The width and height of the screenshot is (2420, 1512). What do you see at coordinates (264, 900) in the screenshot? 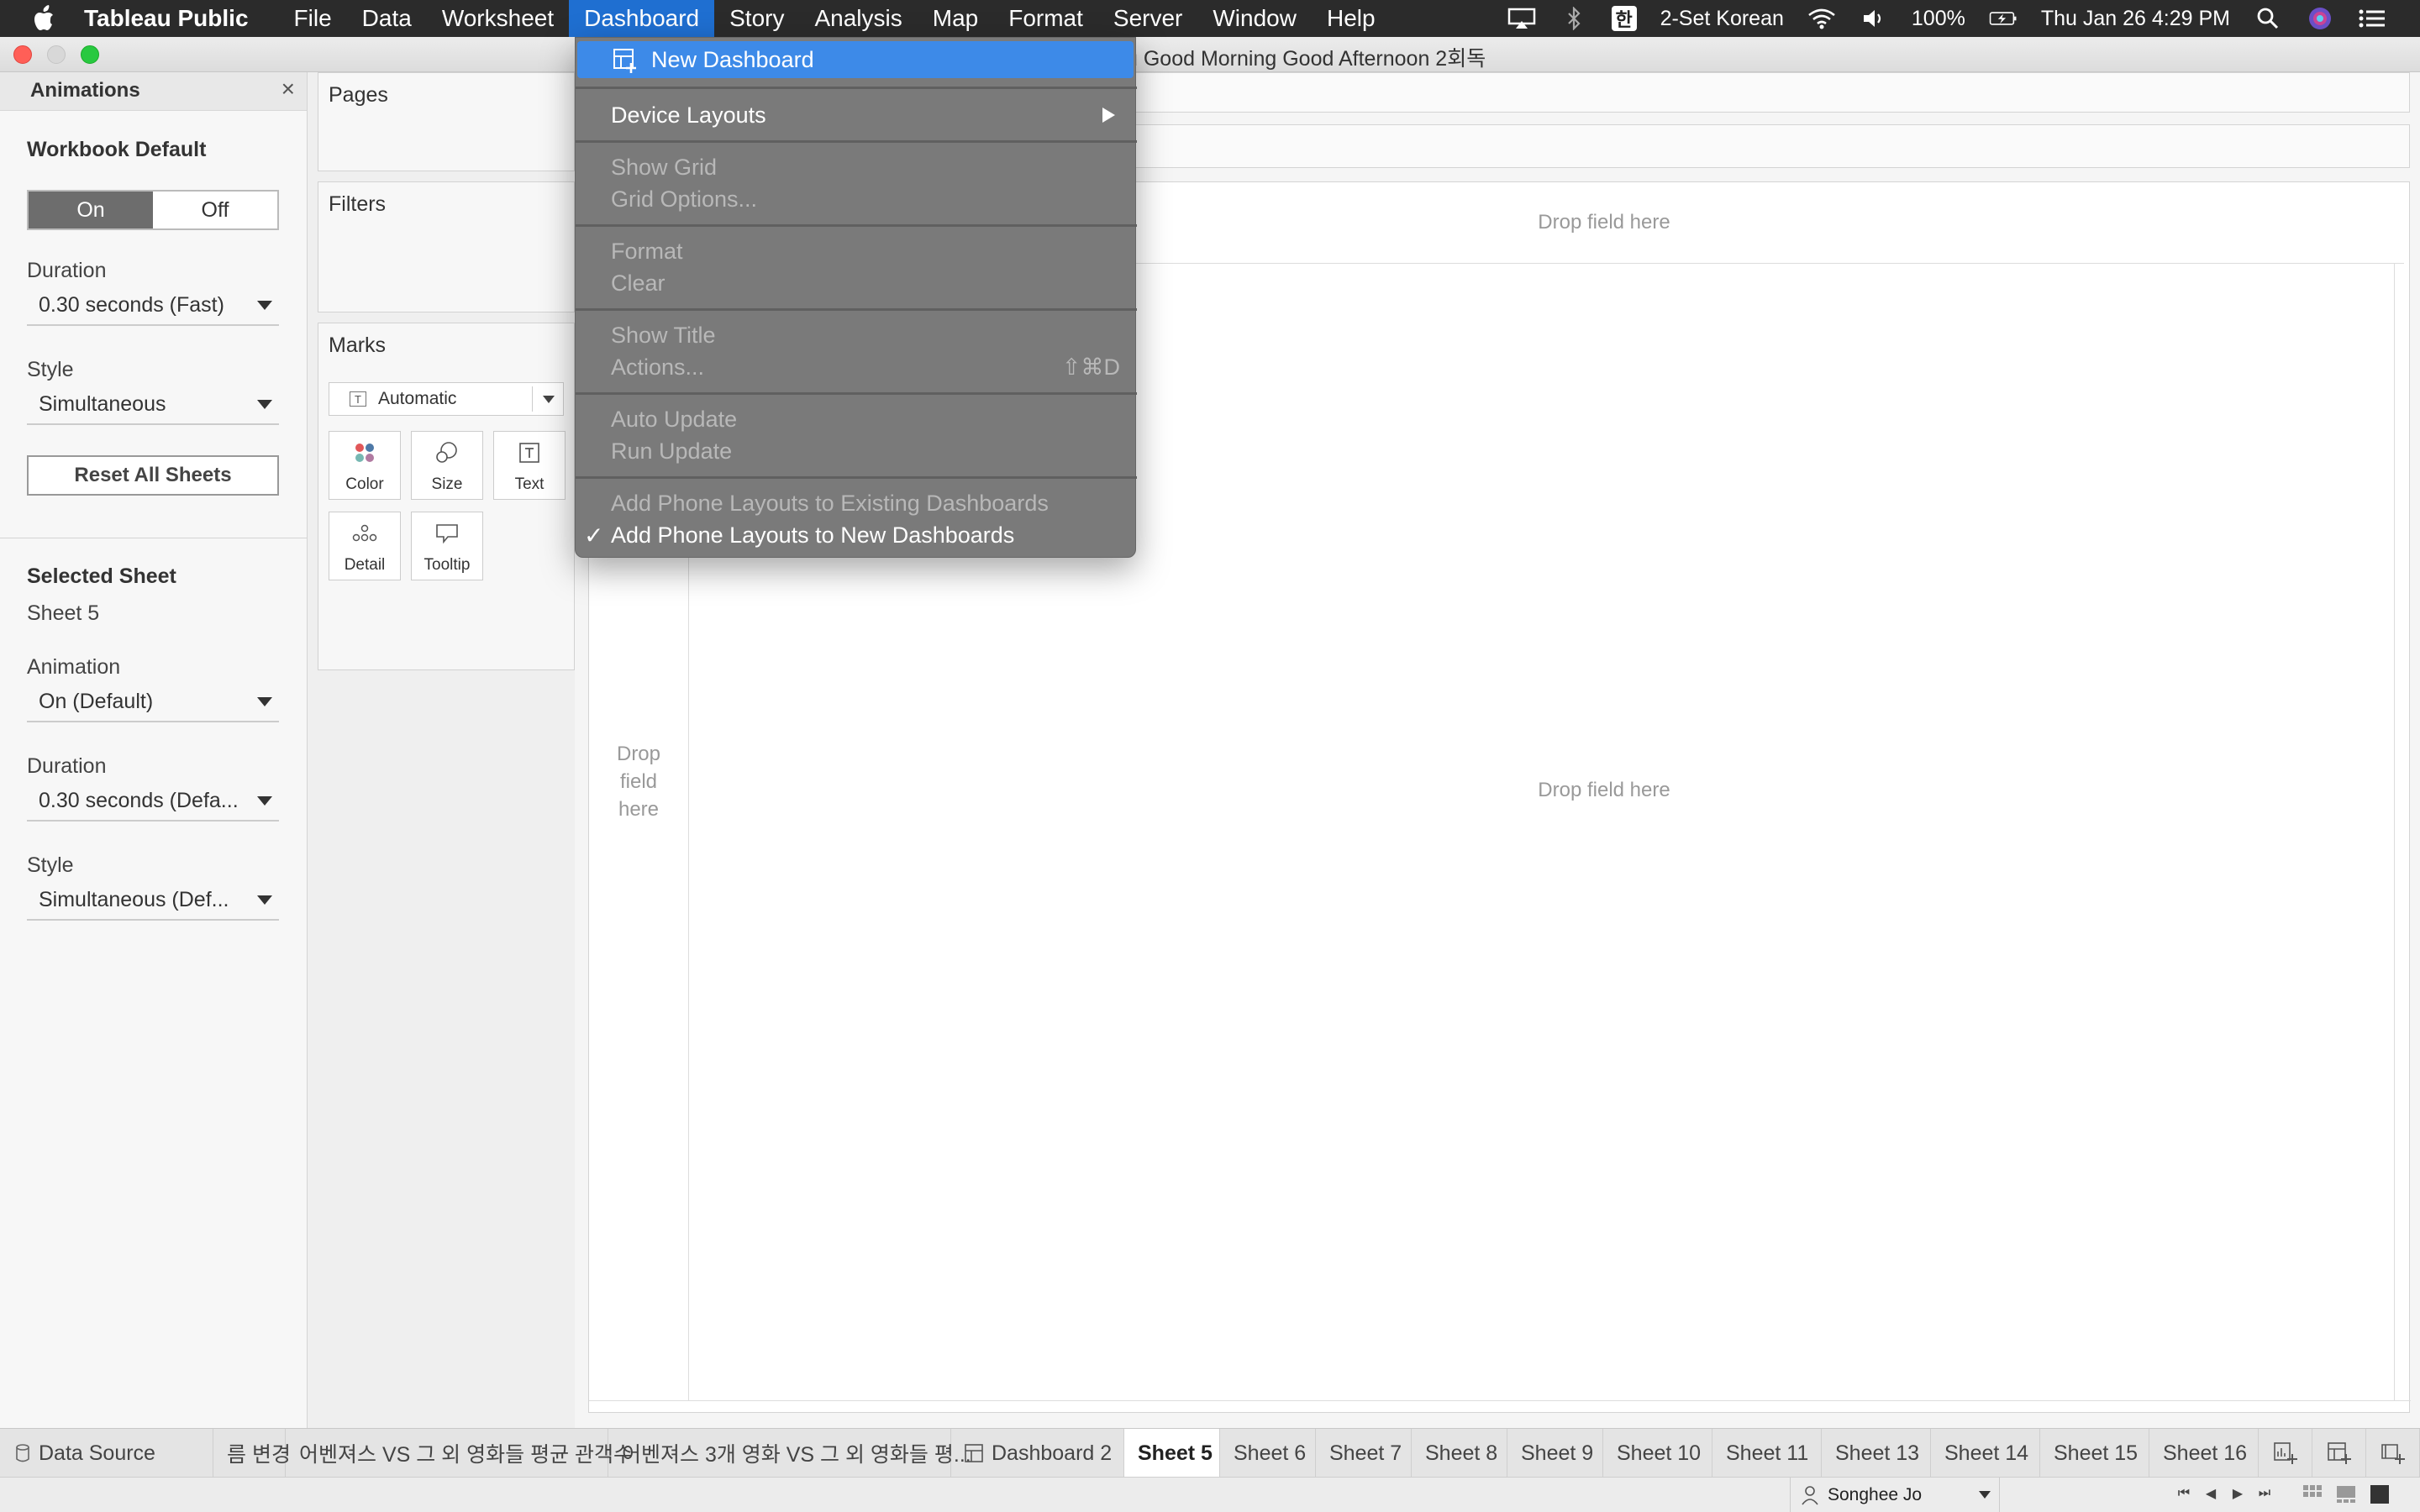
I see `chevron-down-icon` at bounding box center [264, 900].